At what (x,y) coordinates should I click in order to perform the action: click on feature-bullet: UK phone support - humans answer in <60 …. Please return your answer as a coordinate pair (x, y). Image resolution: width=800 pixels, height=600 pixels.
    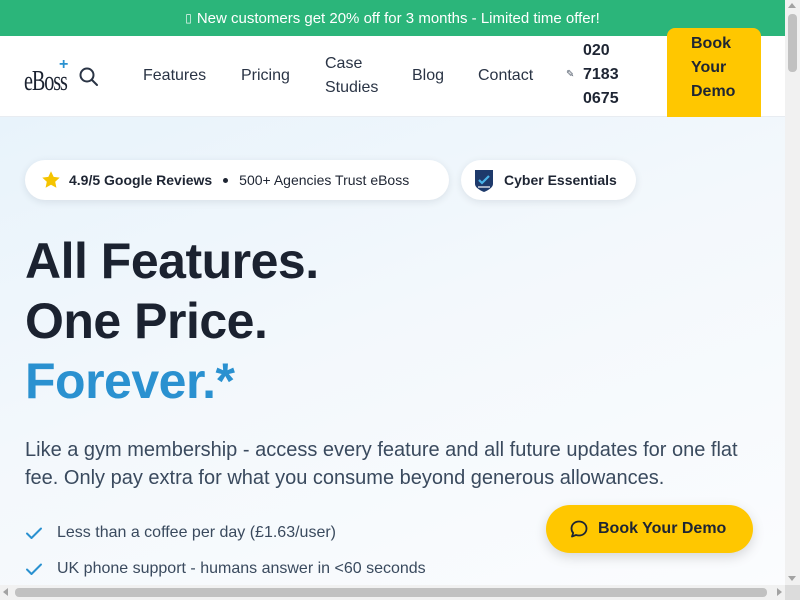
    Looking at the image, I should click on (225, 569).